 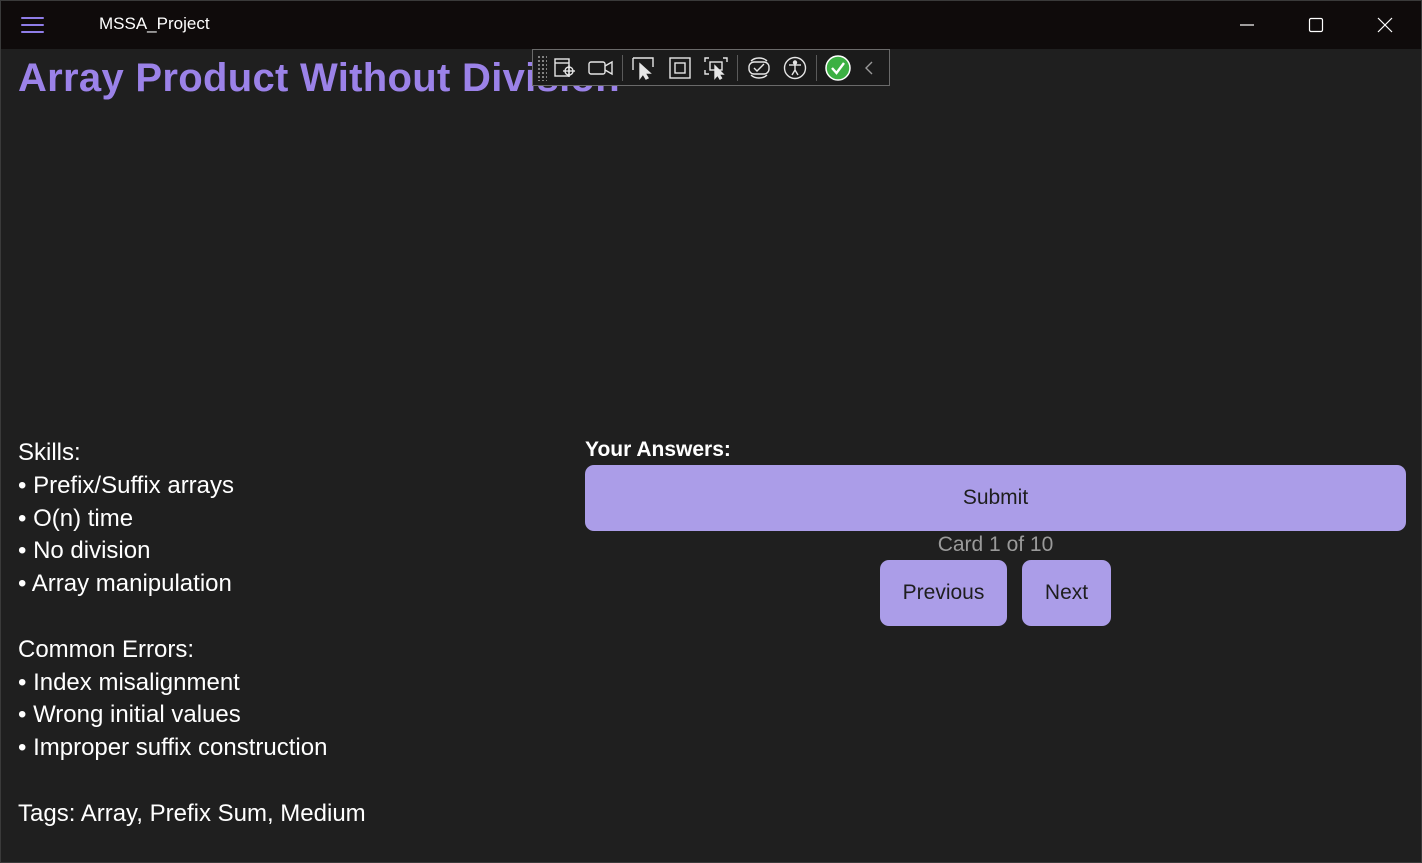 I want to click on page-title: Array Product Without Division, so click(x=319, y=78).